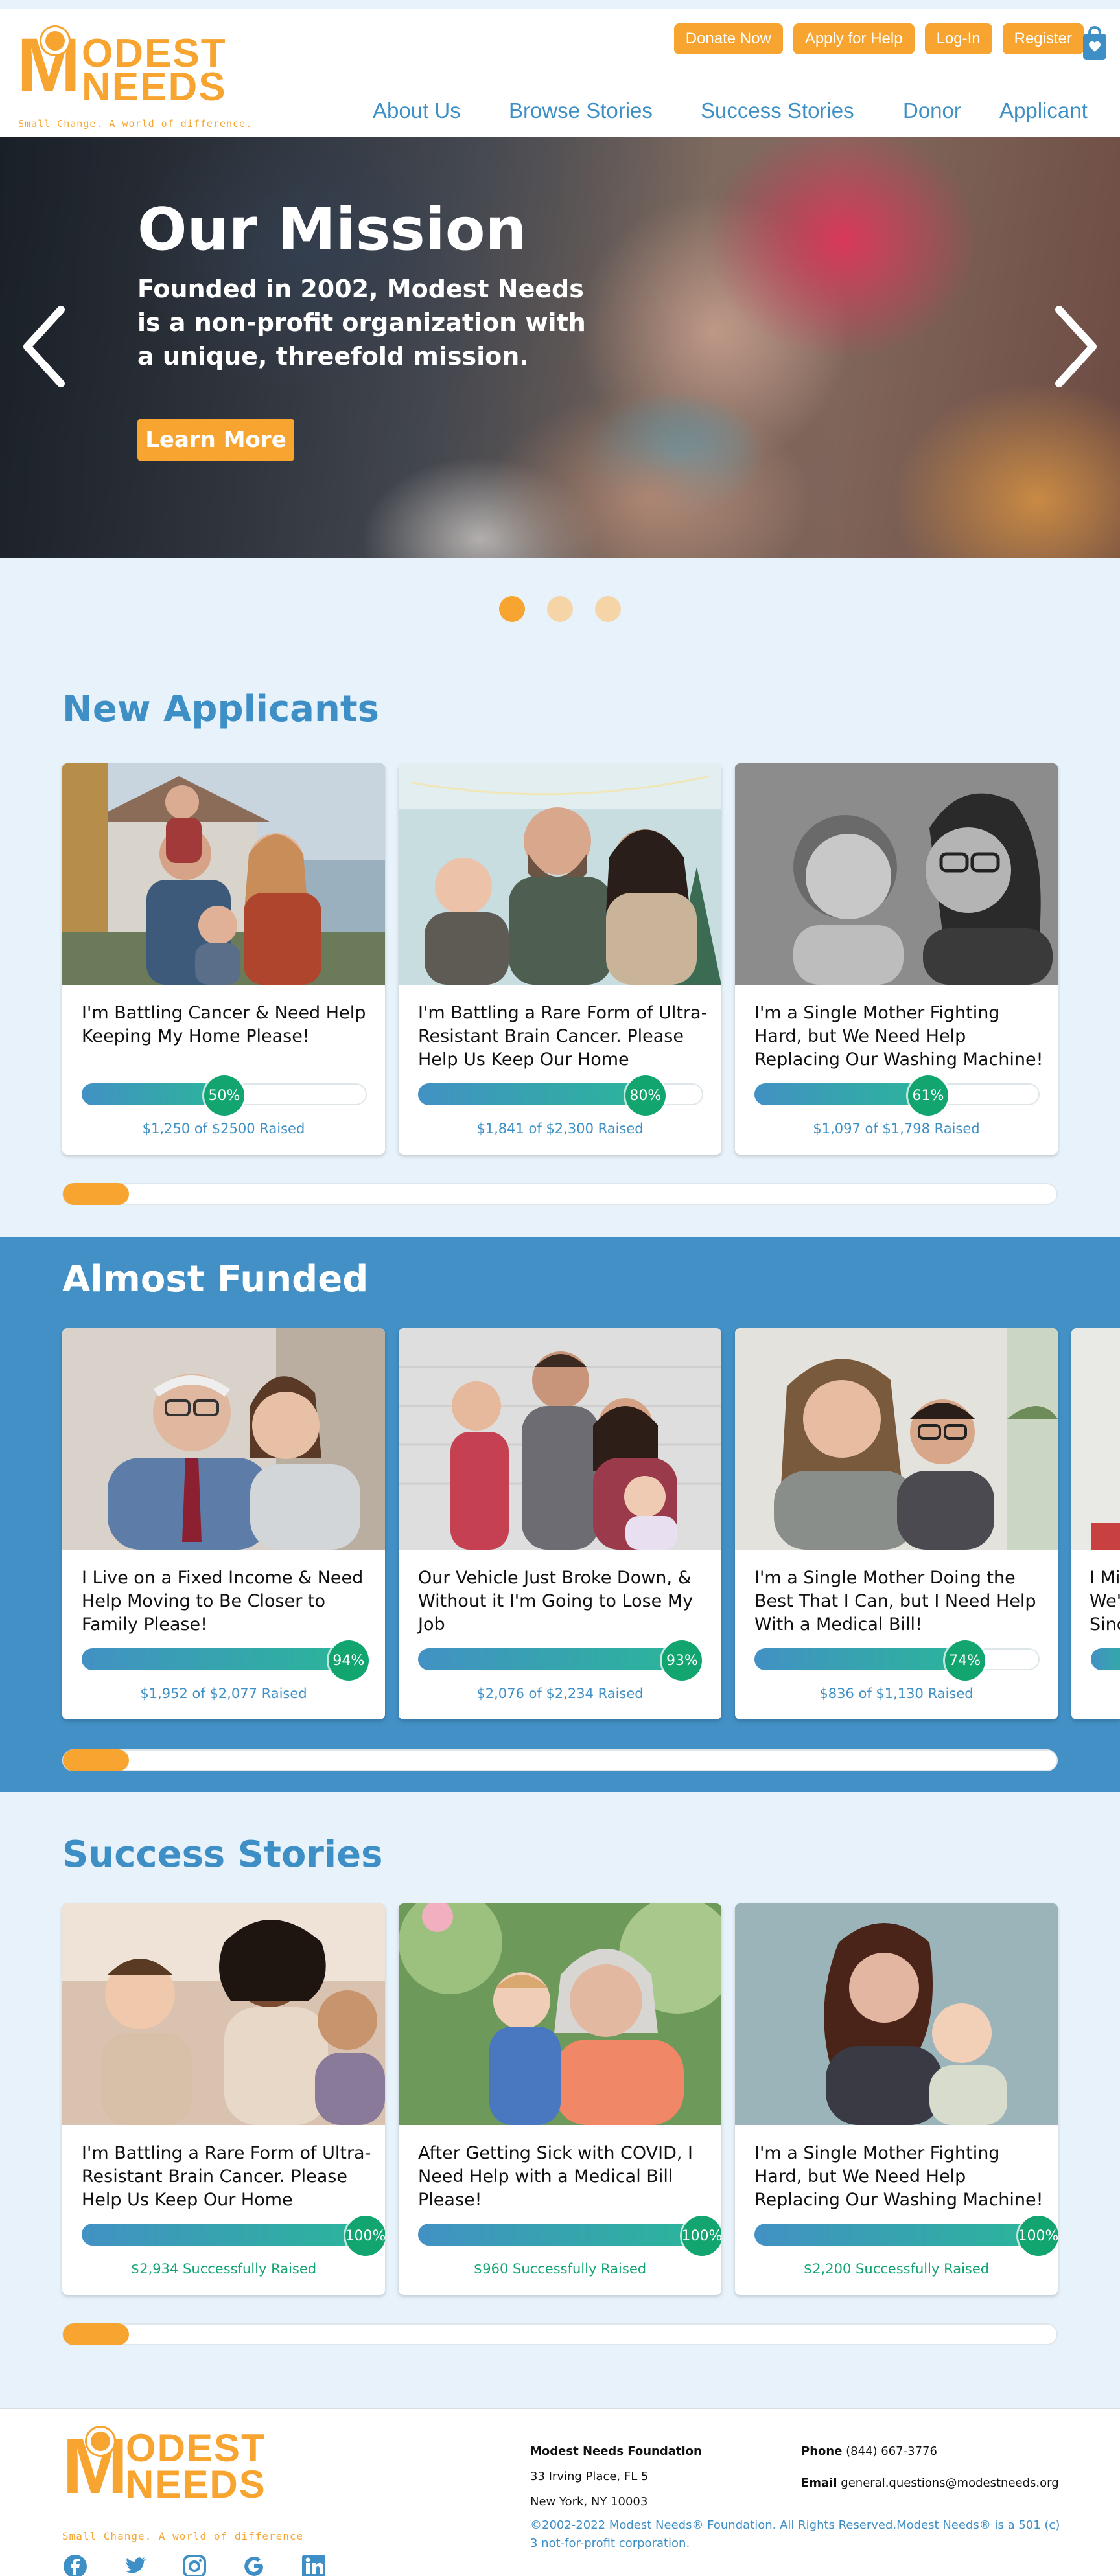  I want to click on progress-bar: 74%, so click(897, 1660).